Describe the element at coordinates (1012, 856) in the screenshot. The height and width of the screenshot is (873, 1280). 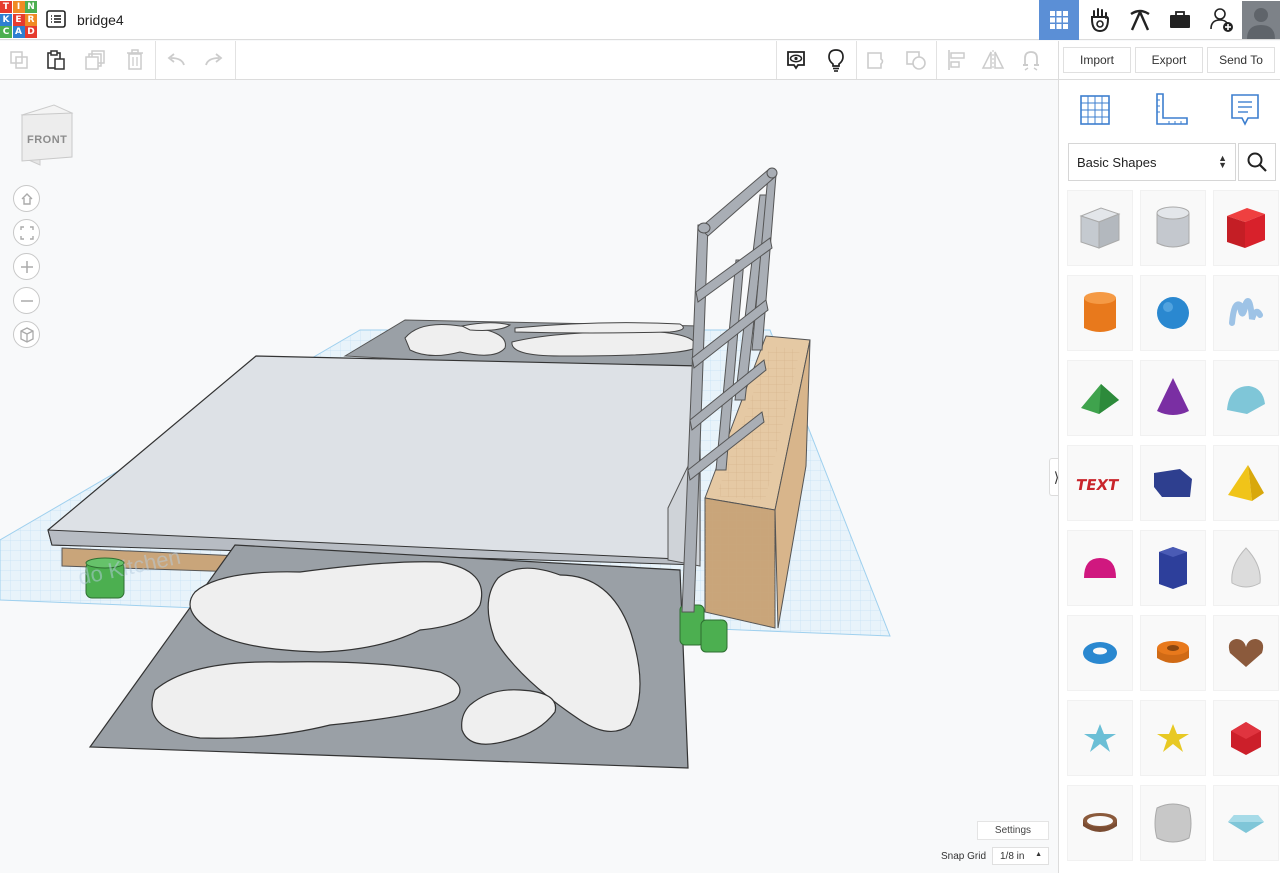
I see `snap-grid-value: 1/8 in` at that location.